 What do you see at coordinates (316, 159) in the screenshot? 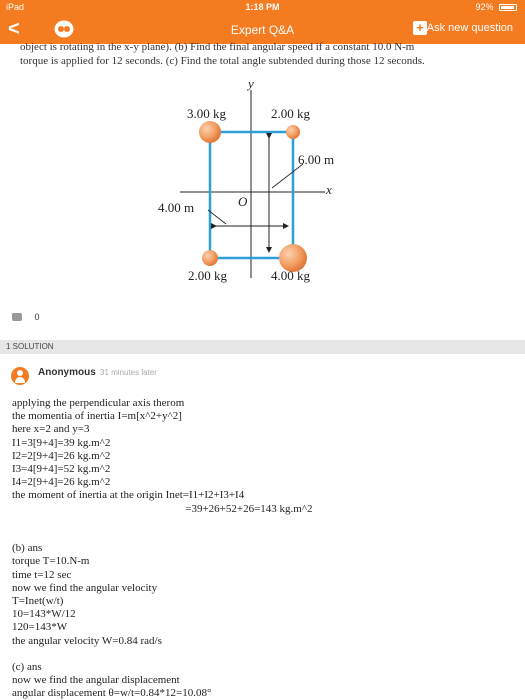
I see `height-label: 6.00 m` at bounding box center [316, 159].